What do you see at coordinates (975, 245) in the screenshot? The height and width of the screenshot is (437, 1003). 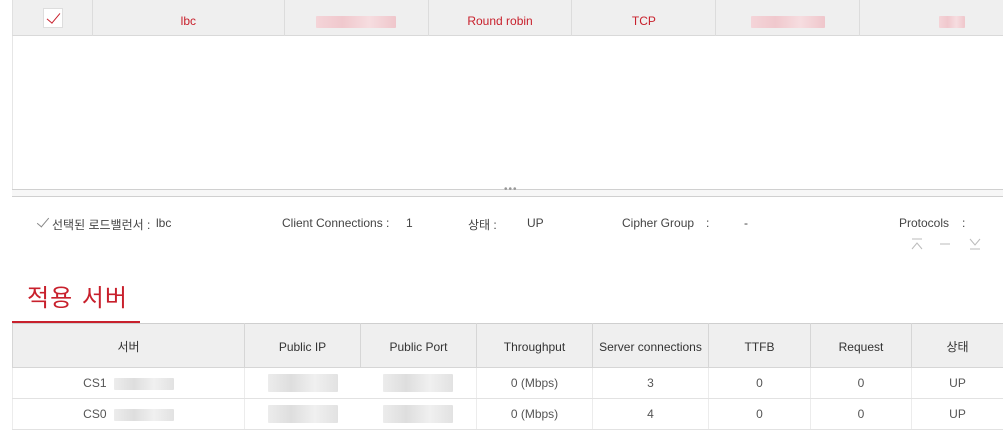 I see `expand-bottom-icon` at bounding box center [975, 245].